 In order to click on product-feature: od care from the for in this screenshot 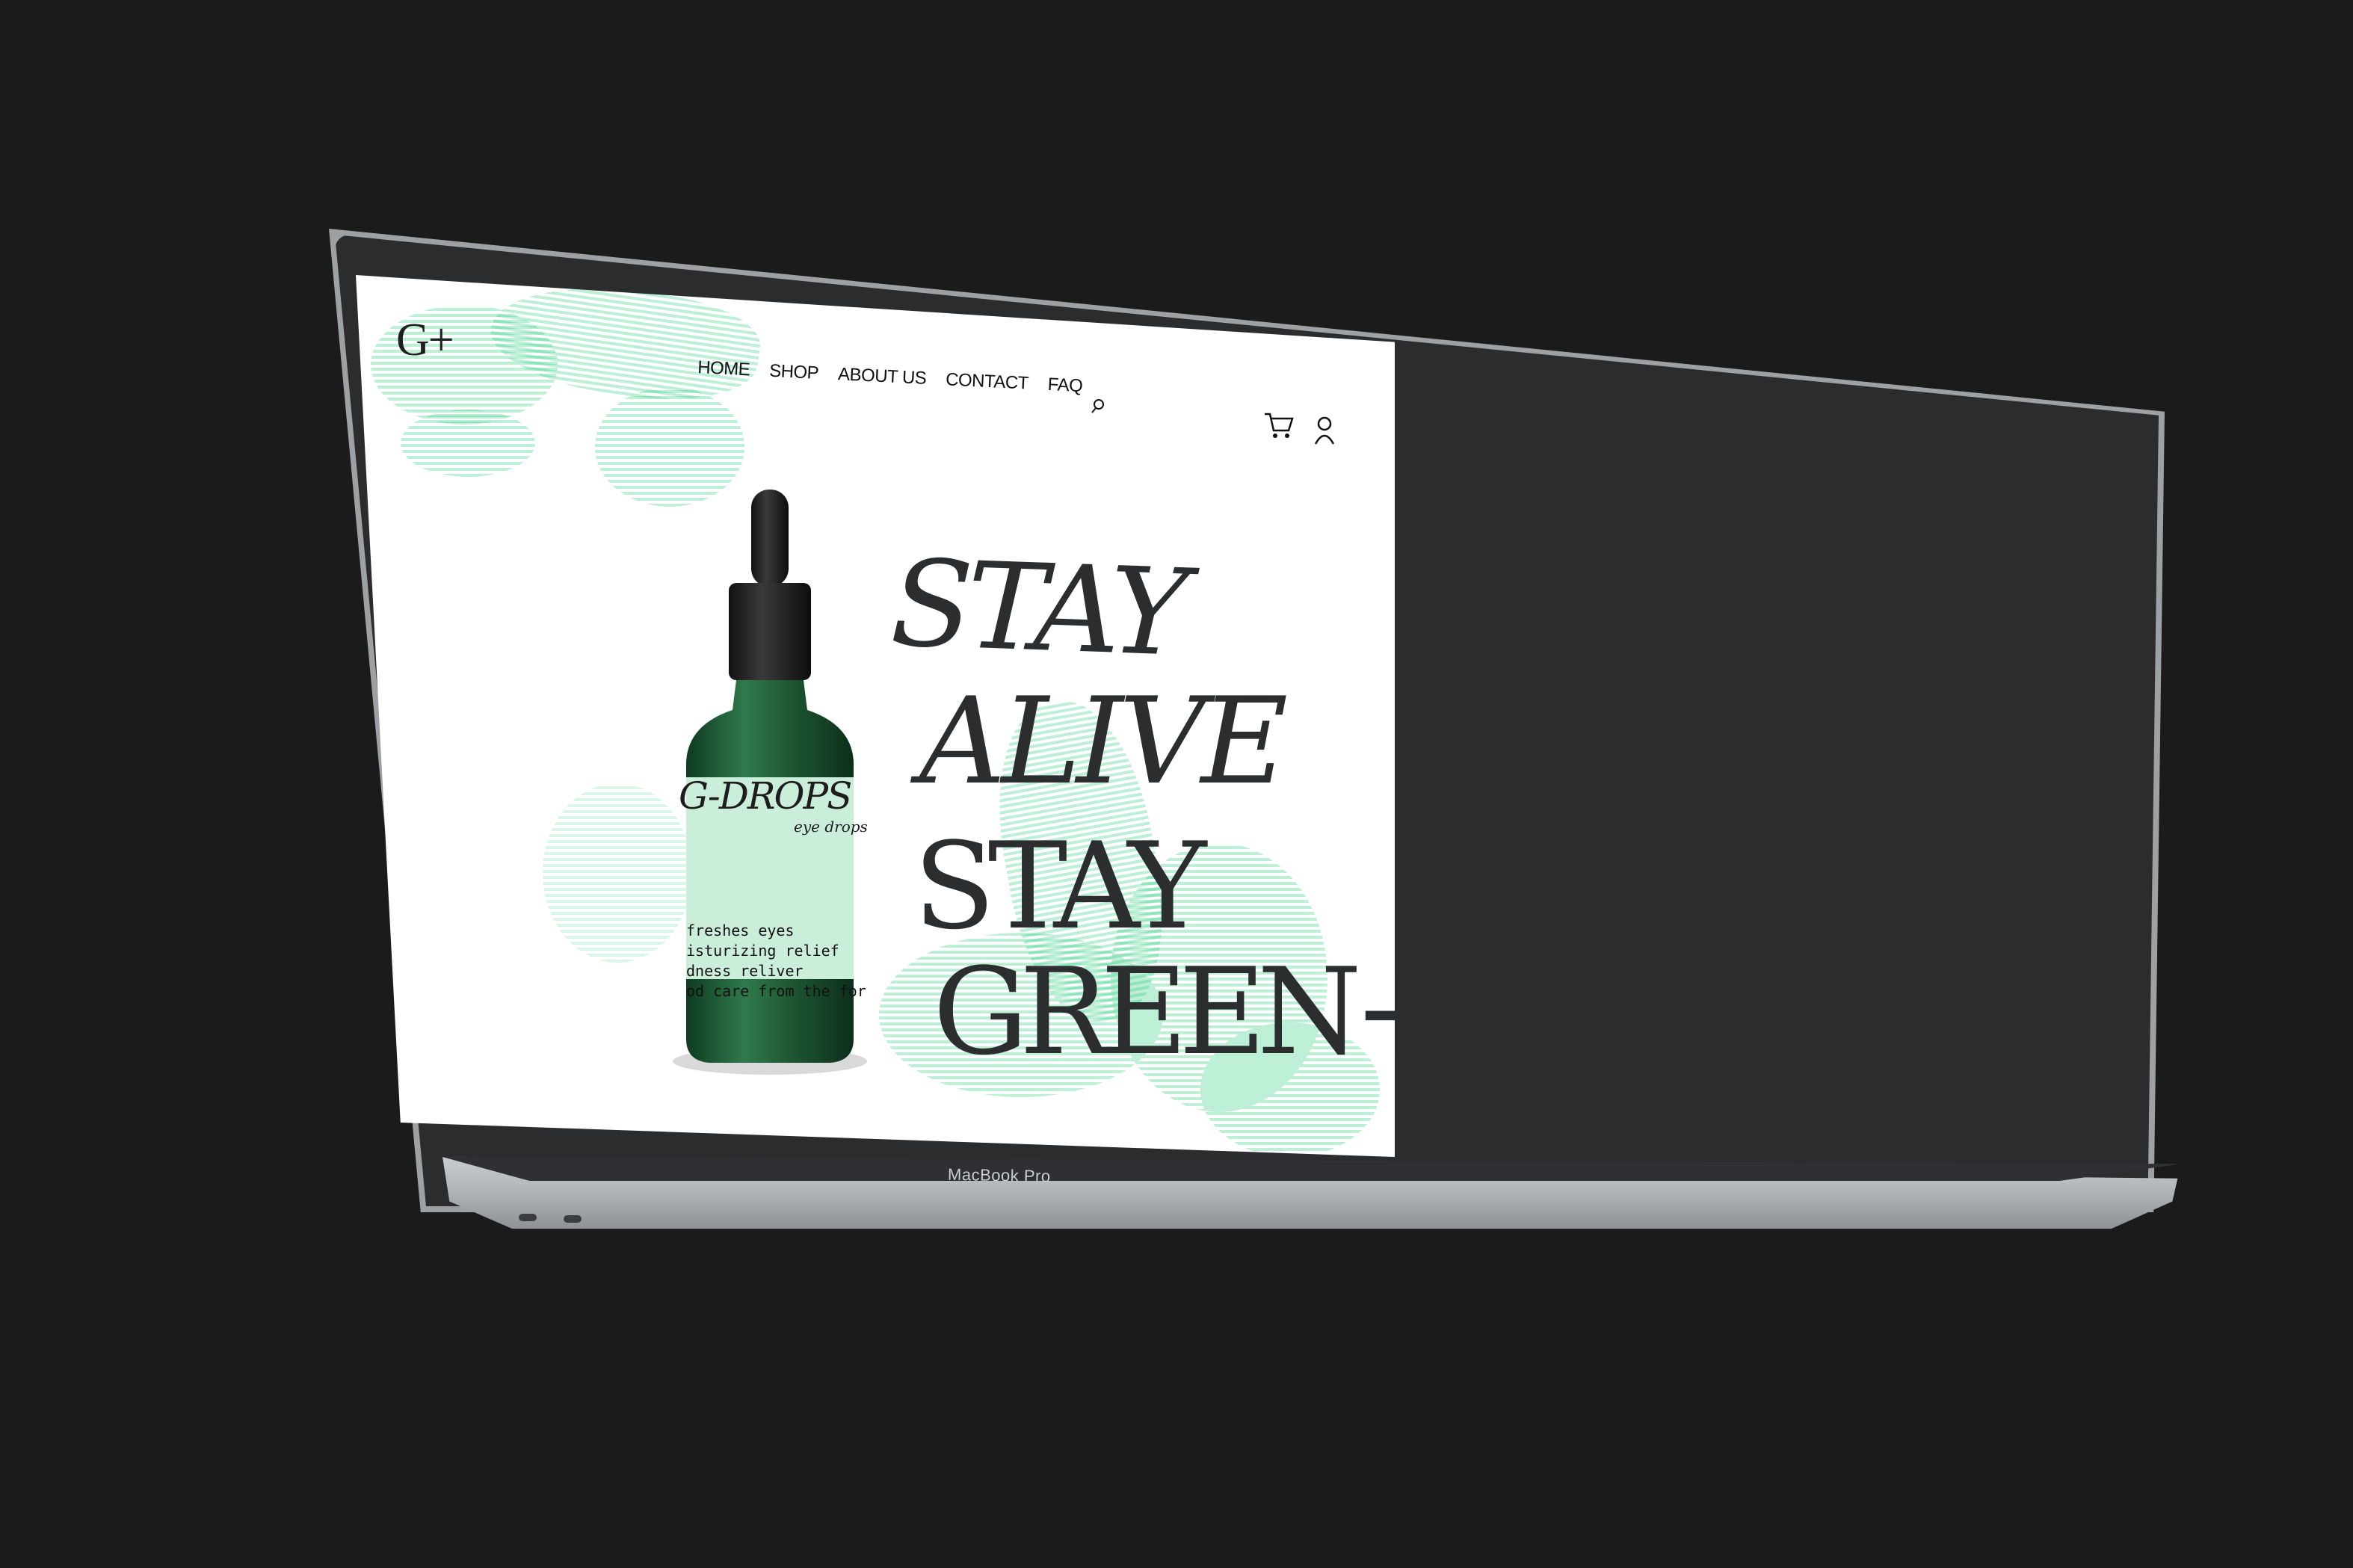, I will do `click(776, 991)`.